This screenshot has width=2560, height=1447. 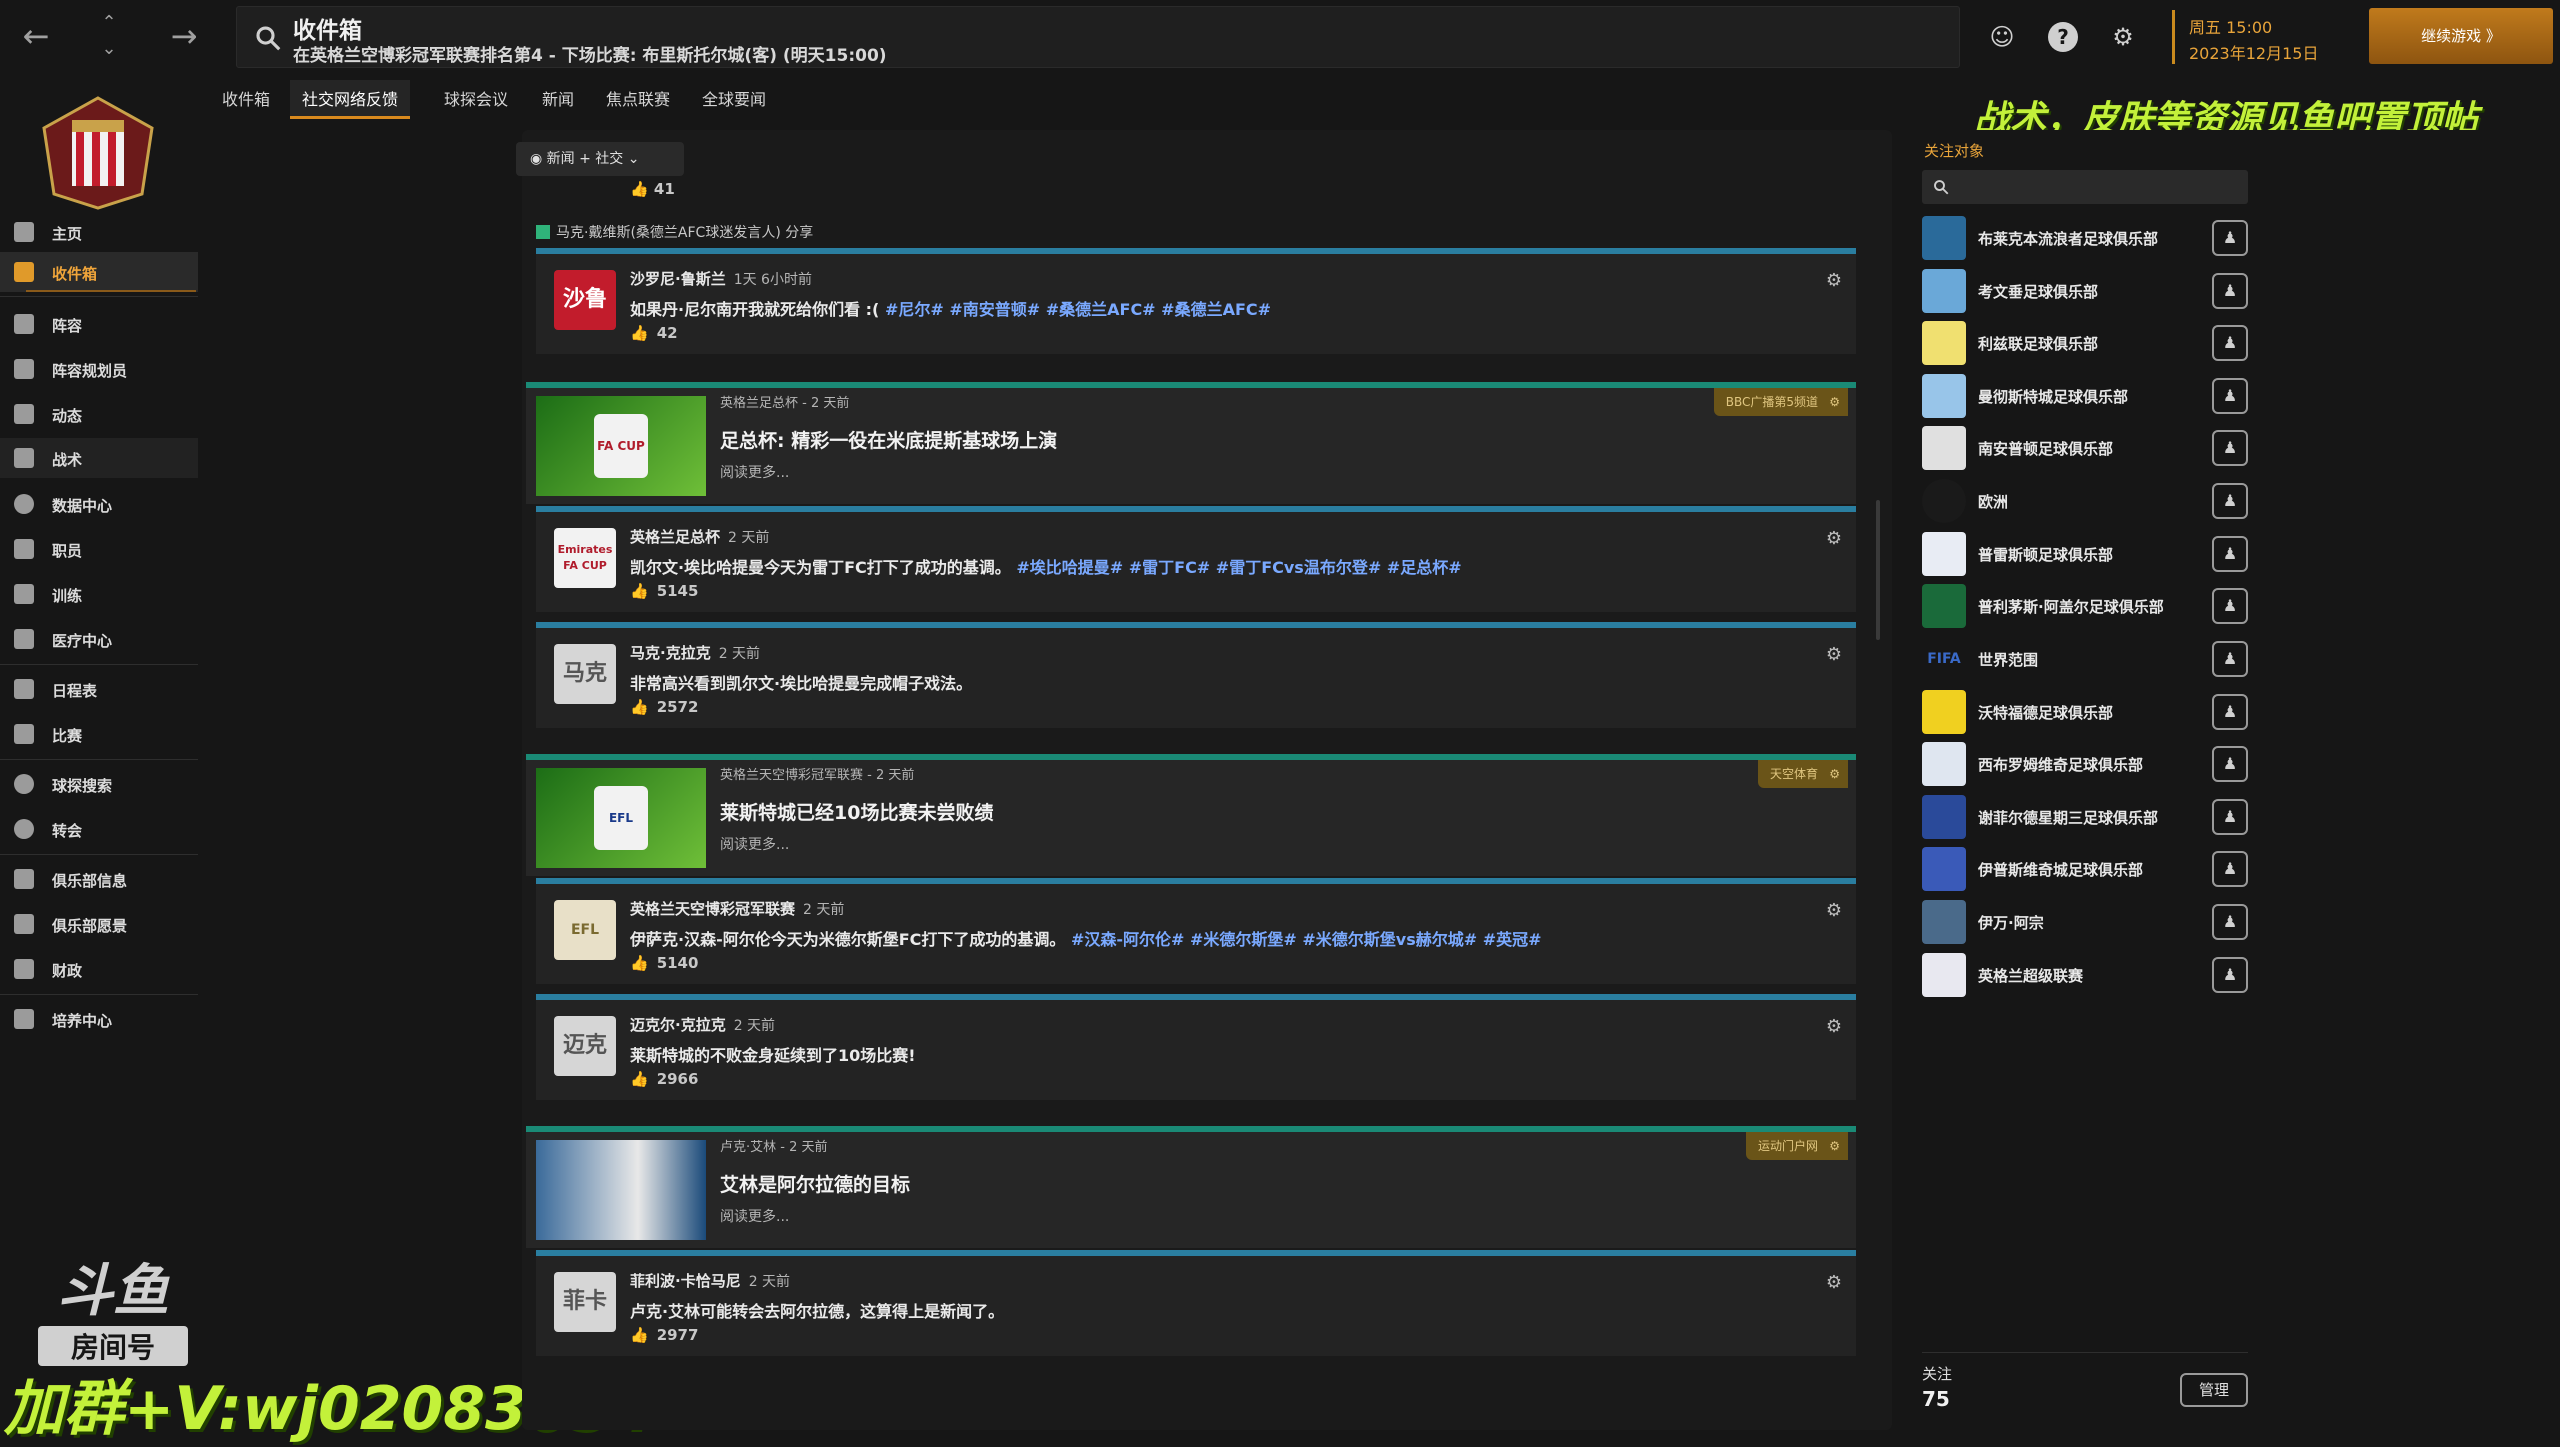 What do you see at coordinates (350, 99) in the screenshot?
I see `tab-social-feedback: 社交网络反馈` at bounding box center [350, 99].